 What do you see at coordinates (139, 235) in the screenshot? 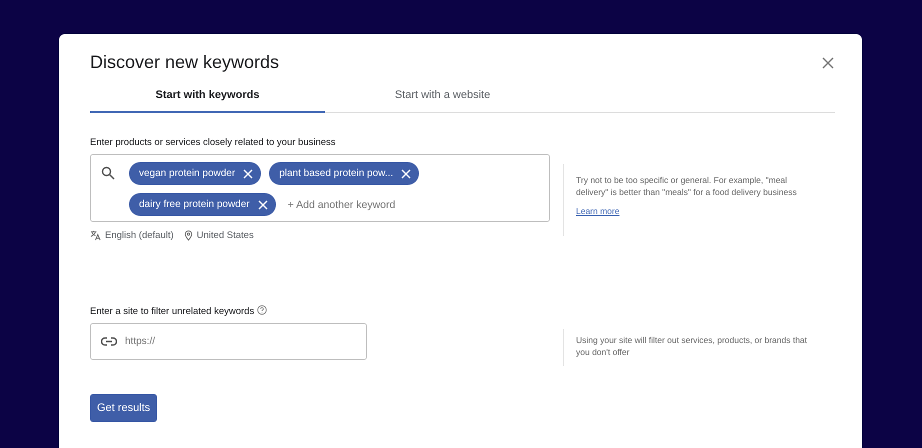
I see `language-setting: English (default)` at bounding box center [139, 235].